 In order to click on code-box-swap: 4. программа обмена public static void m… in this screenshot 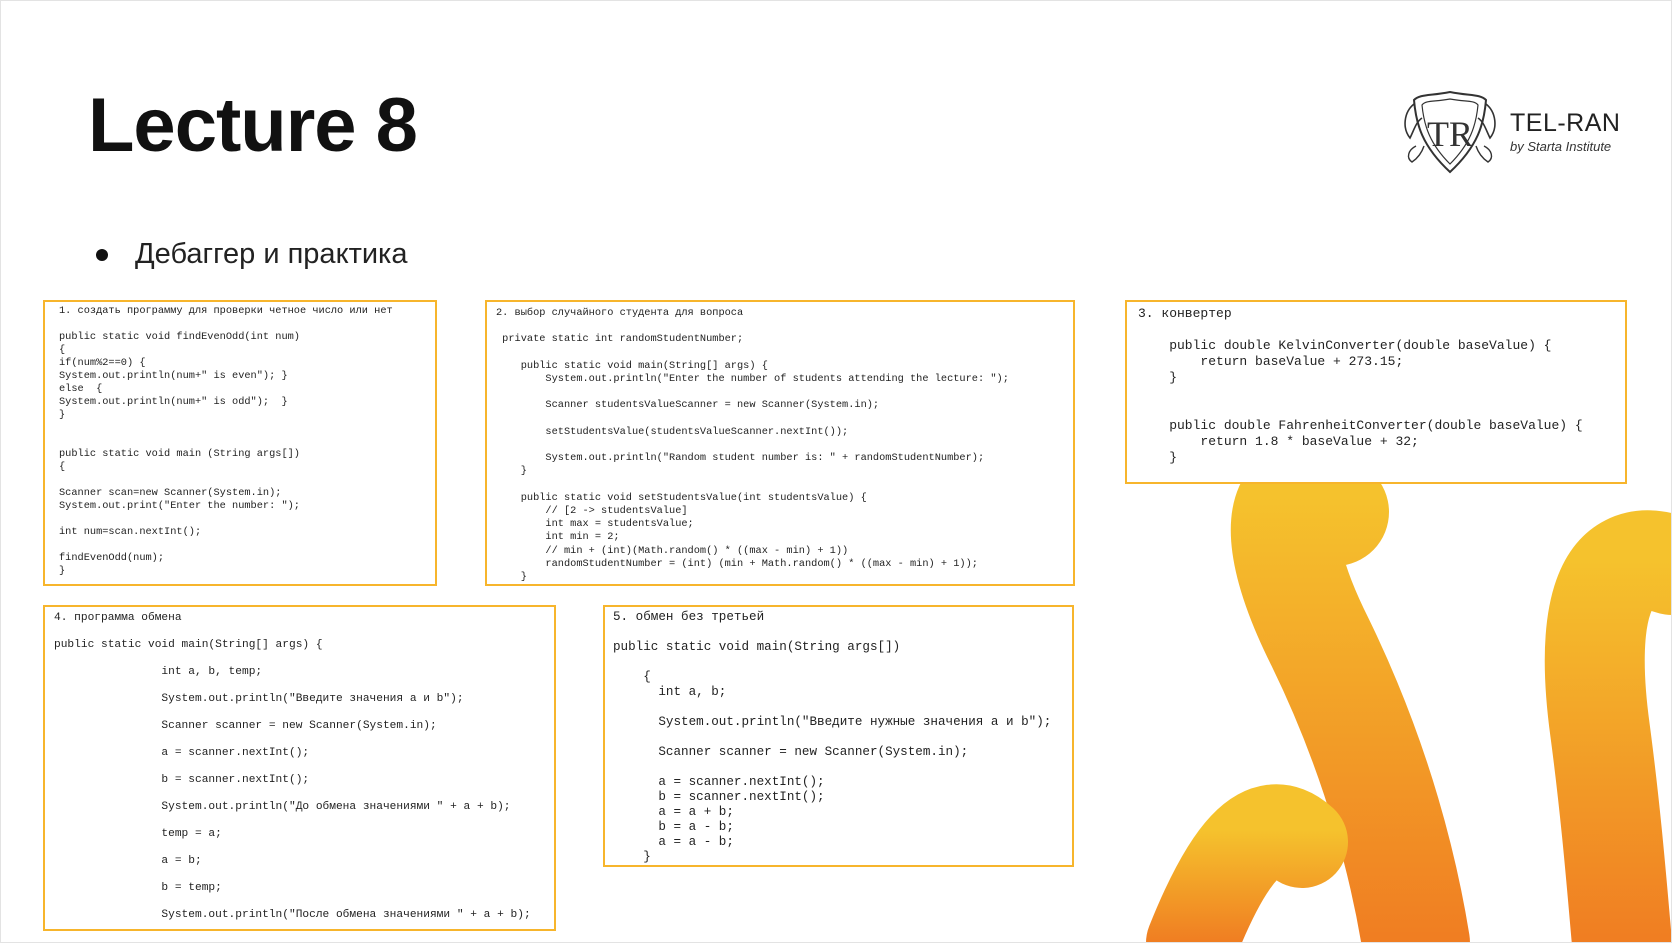, I will do `click(299, 768)`.